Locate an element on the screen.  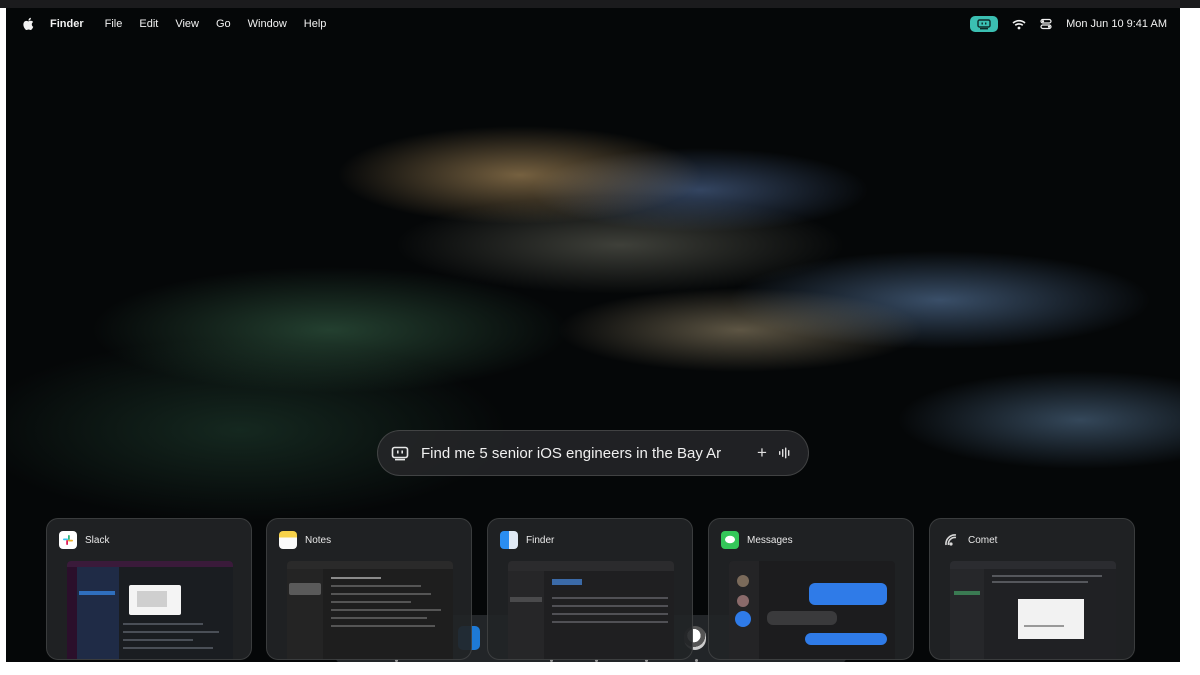
app-card-title: Slack is located at coordinates (97, 540).